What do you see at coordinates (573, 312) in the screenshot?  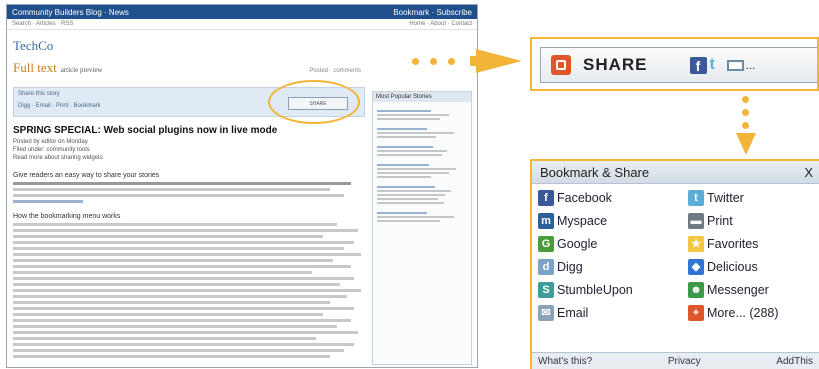 I see `service-label: Email` at bounding box center [573, 312].